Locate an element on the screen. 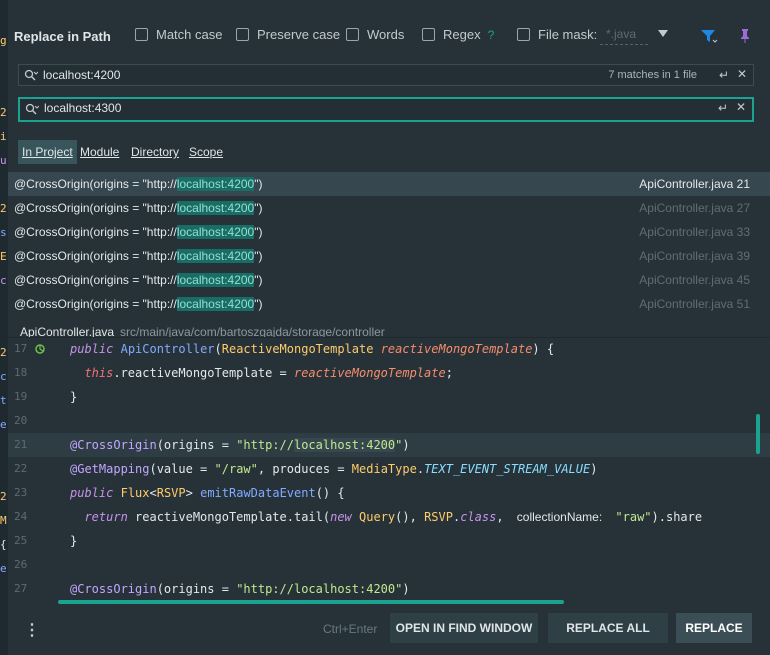 The width and height of the screenshot is (770, 655). line-number: 18 is located at coordinates (21, 372).